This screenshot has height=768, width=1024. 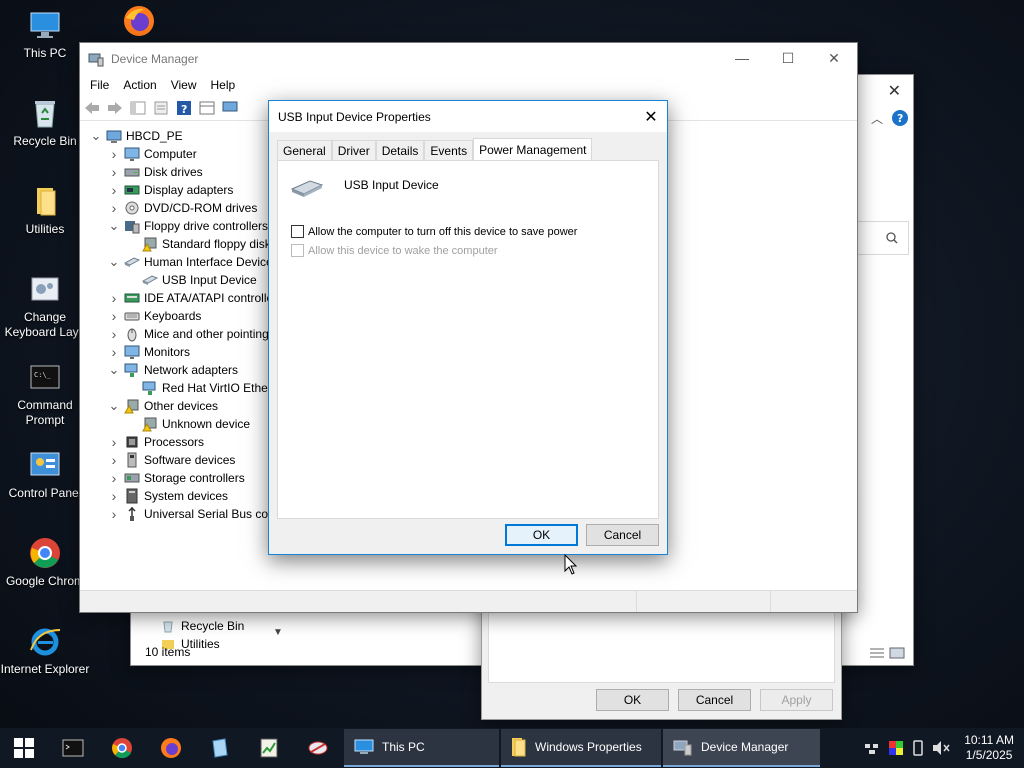 I want to click on apply-button: Apply, so click(x=796, y=700).